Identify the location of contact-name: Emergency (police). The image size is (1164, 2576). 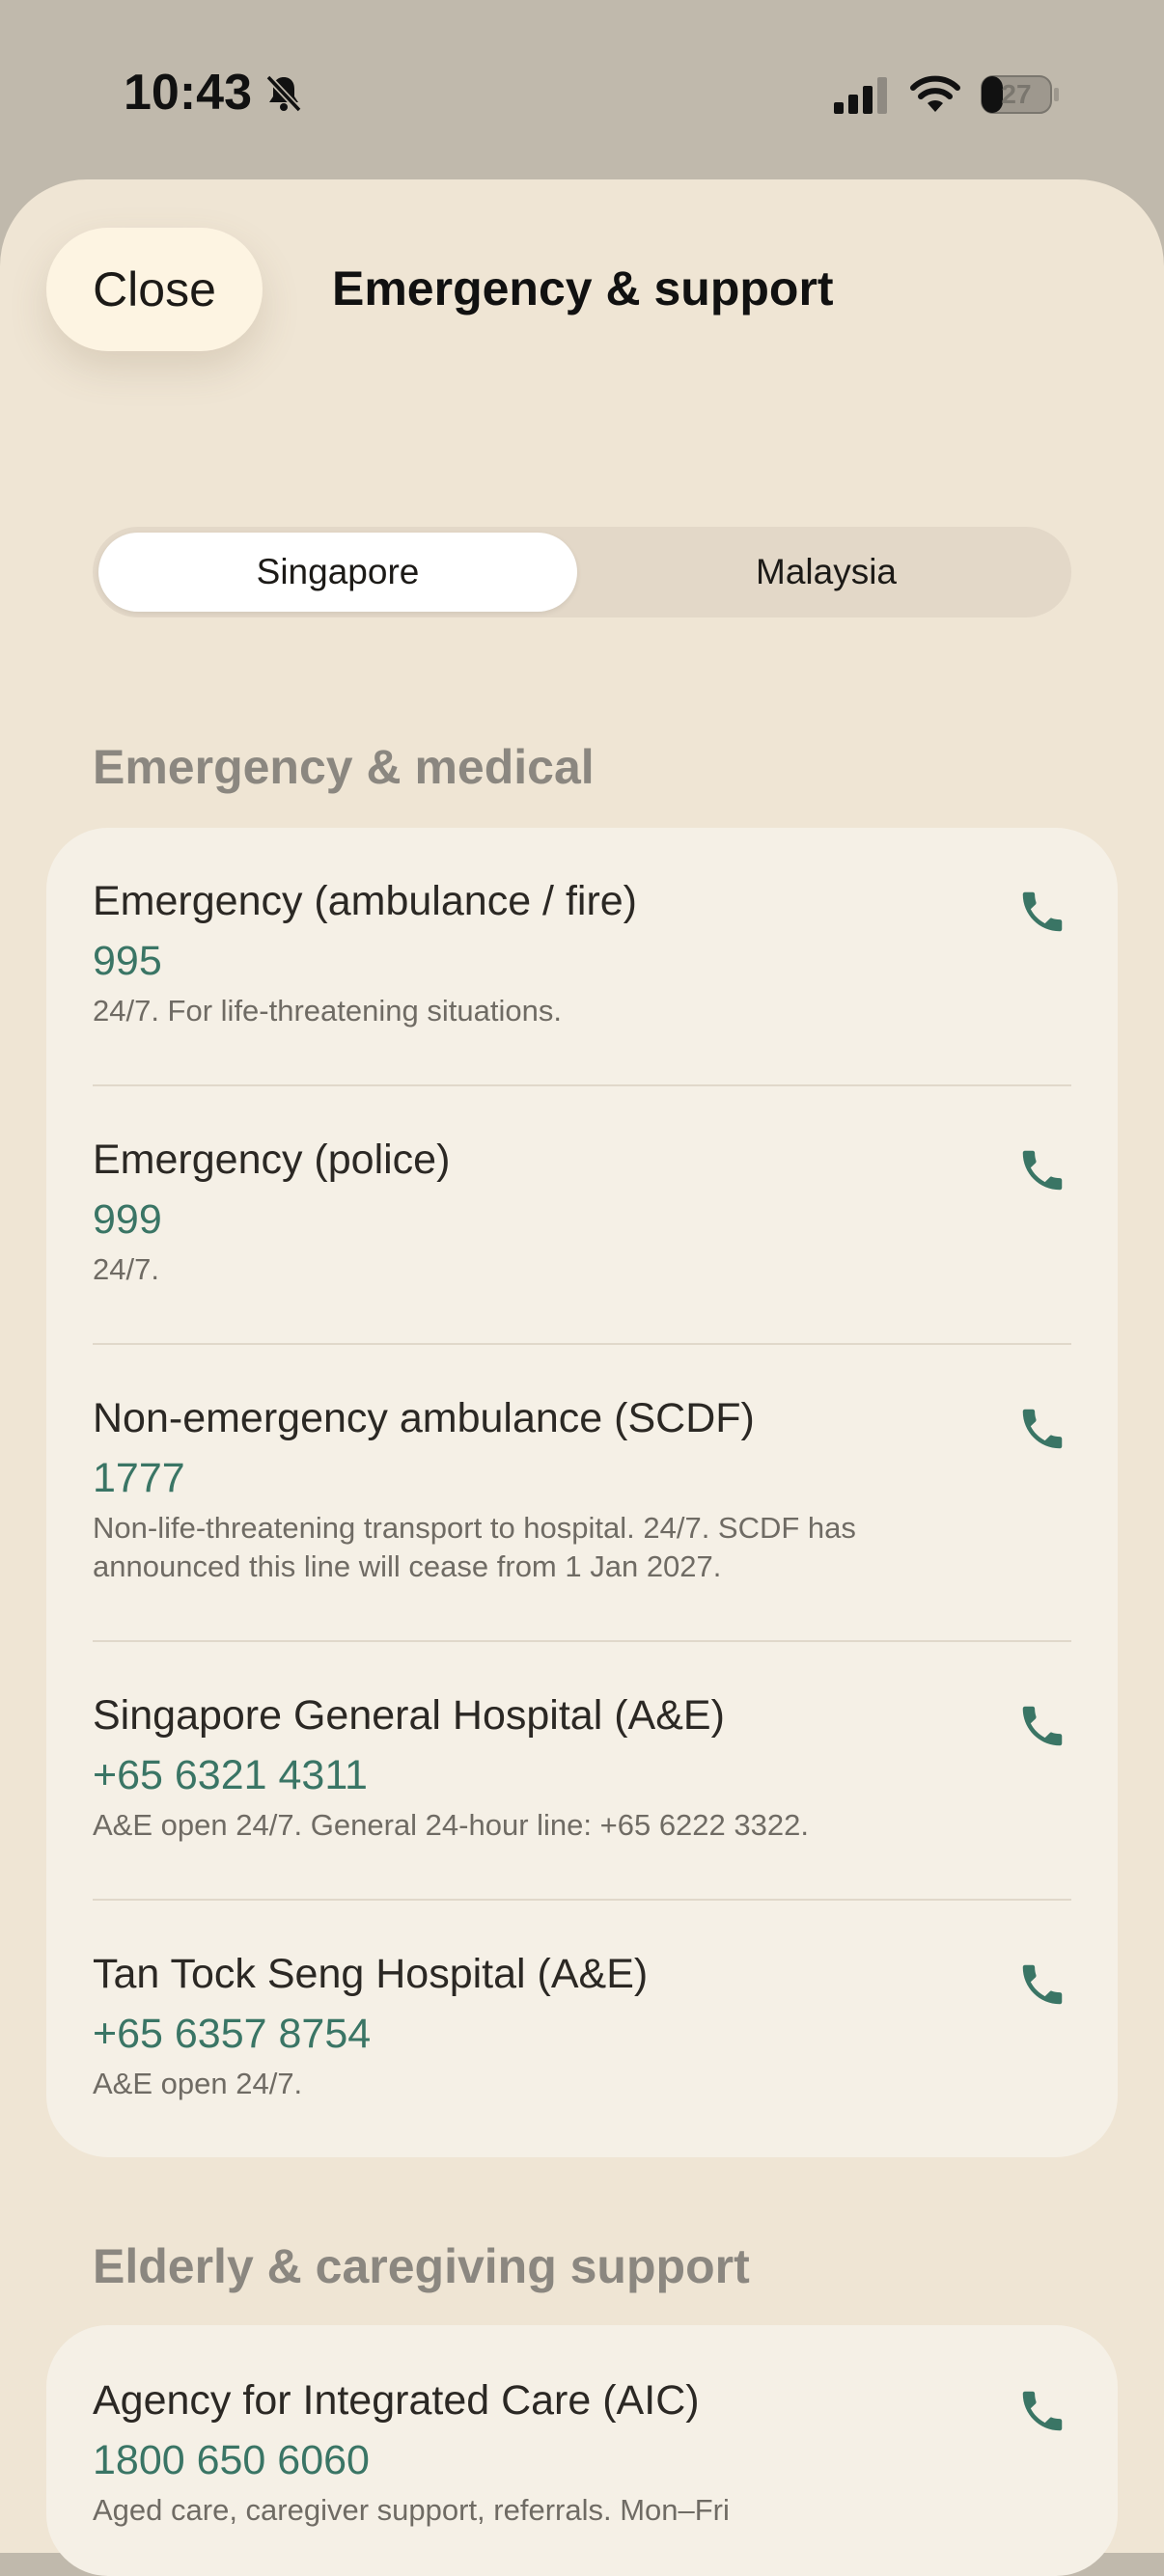
(272, 1160).